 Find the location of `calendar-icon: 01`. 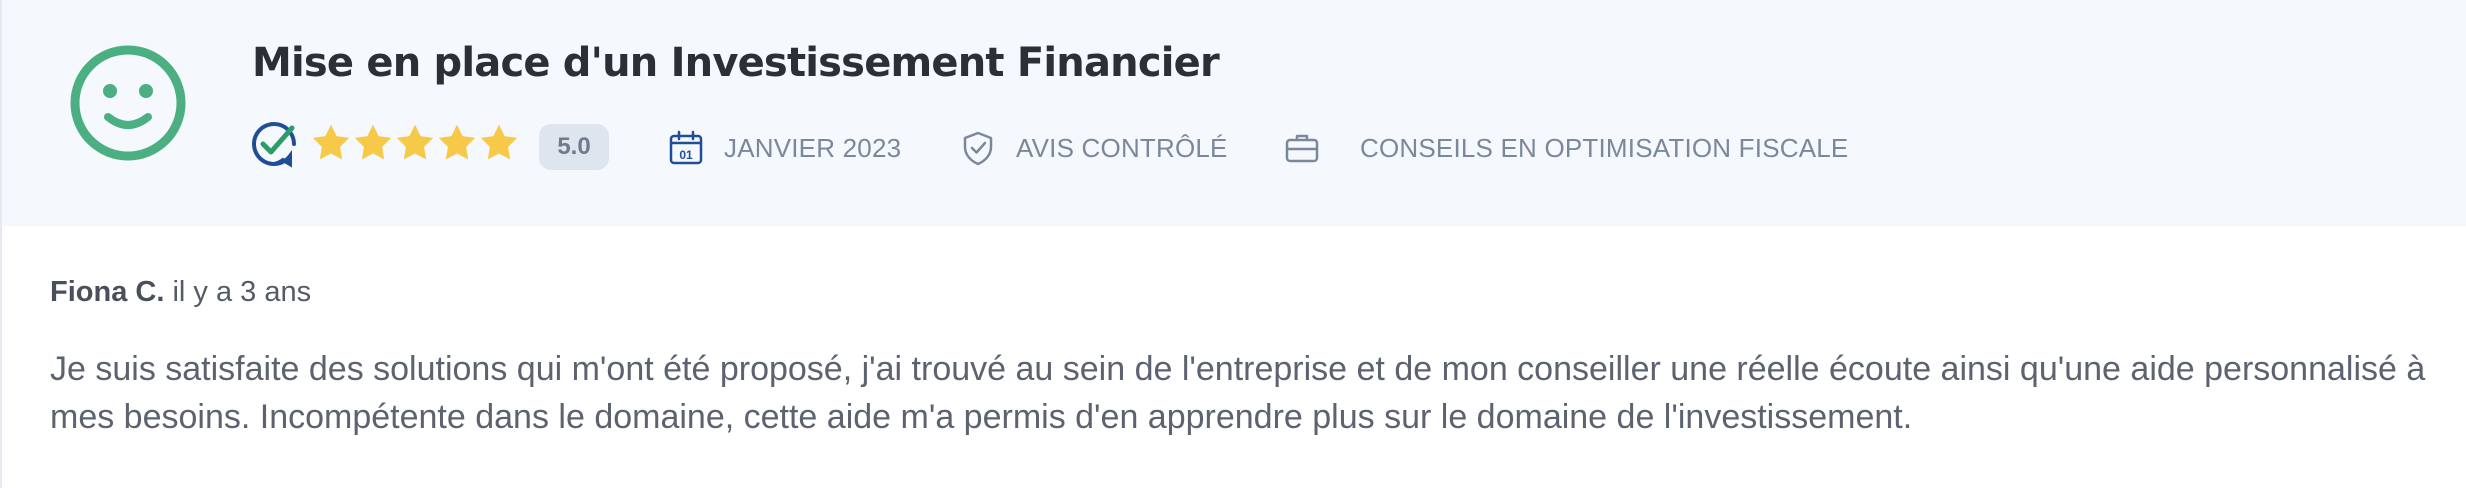

calendar-icon: 01 is located at coordinates (686, 147).